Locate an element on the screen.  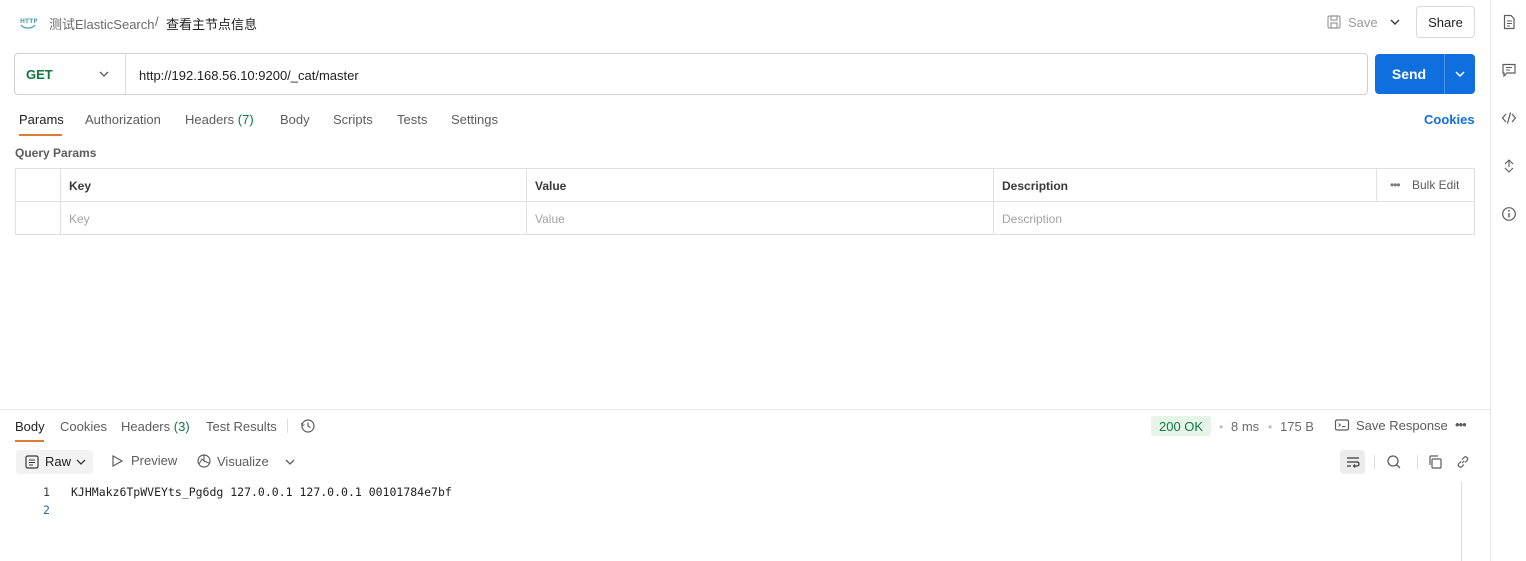
wrap-lines-button is located at coordinates (1352, 462).